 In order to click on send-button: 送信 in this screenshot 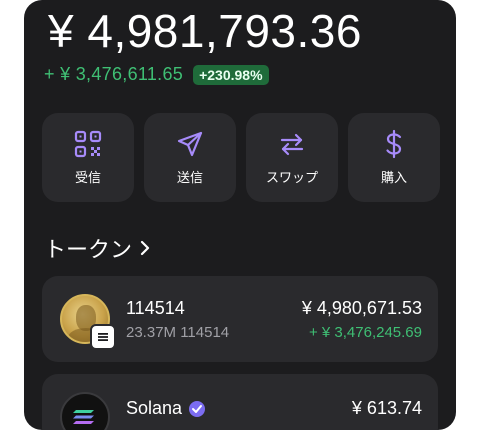, I will do `click(190, 157)`.